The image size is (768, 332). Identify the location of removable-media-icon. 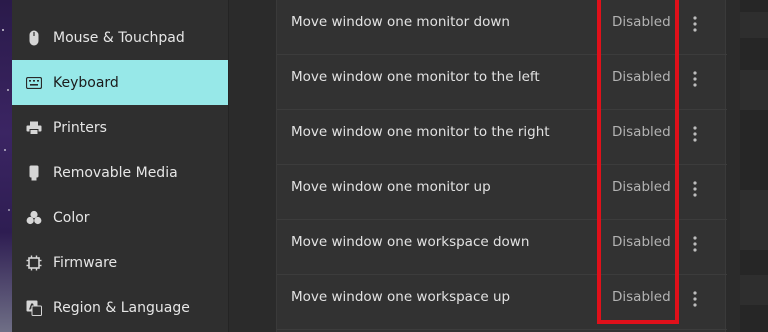
(34, 173).